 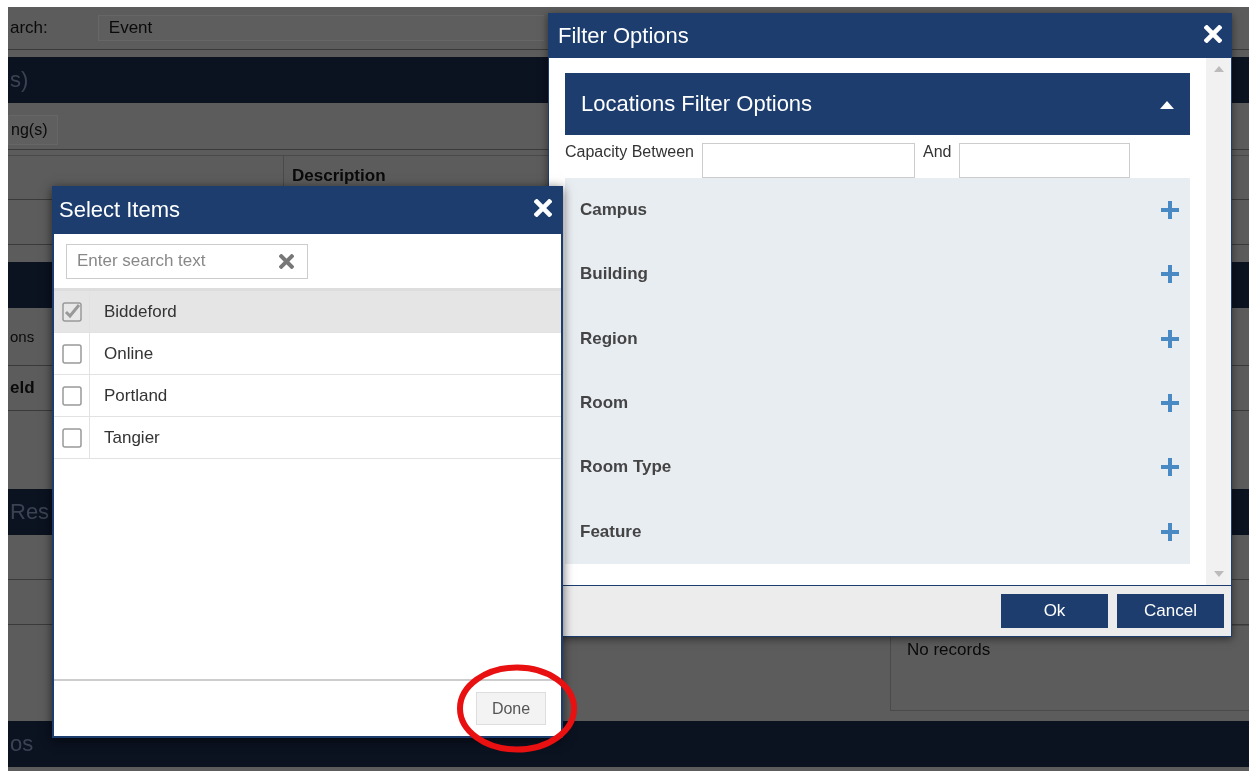 What do you see at coordinates (623, 36) in the screenshot?
I see `dialog-title: Filter Options` at bounding box center [623, 36].